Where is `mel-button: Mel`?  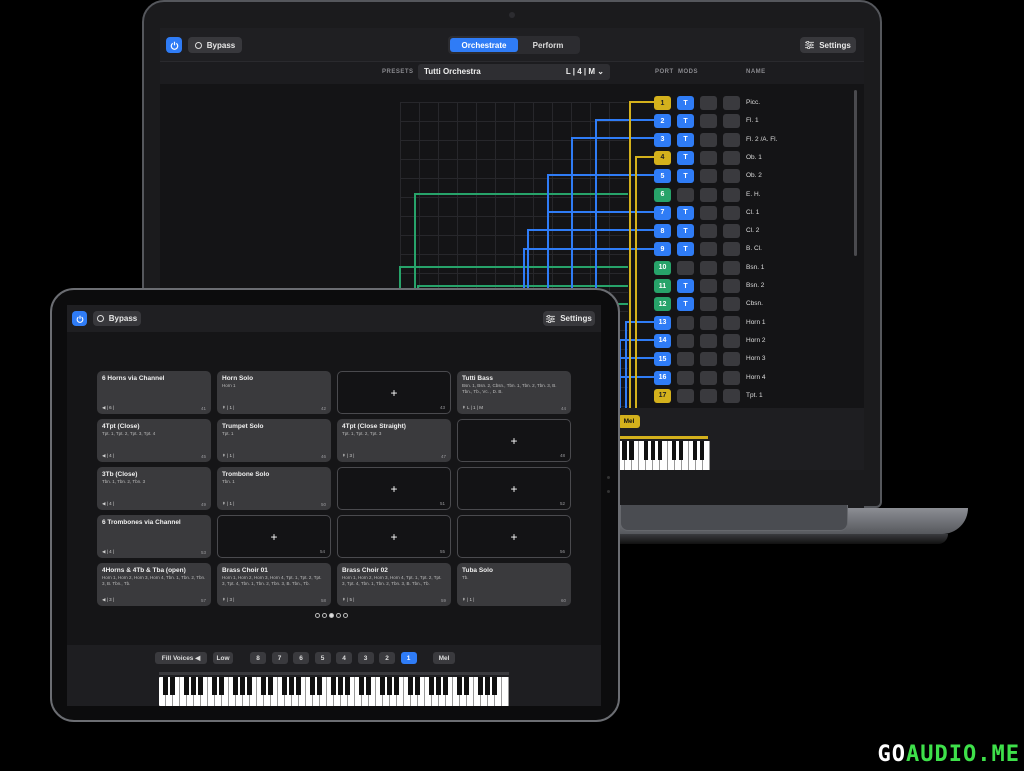
mel-button: Mel is located at coordinates (629, 421).